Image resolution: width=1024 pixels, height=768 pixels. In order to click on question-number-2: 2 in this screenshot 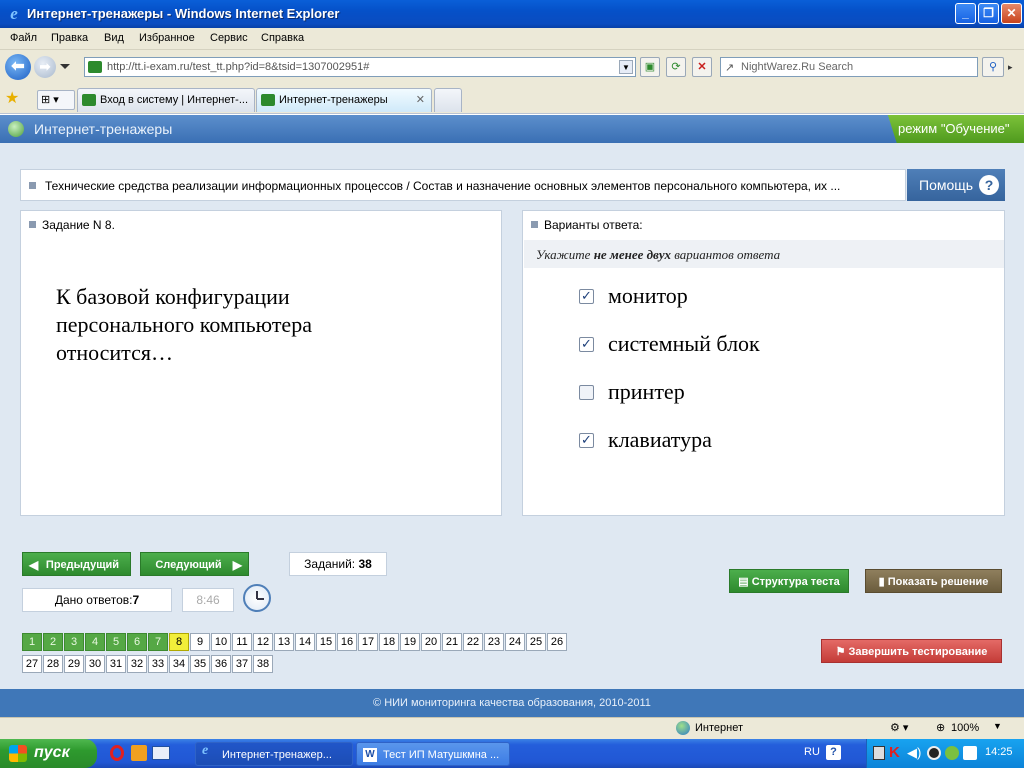, I will do `click(53, 642)`.